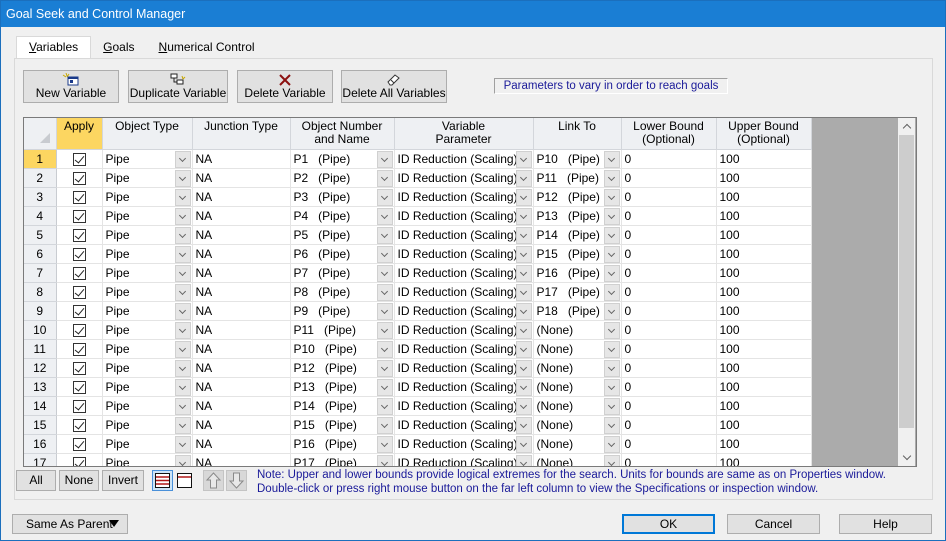 The width and height of the screenshot is (946, 541). Describe the element at coordinates (668, 524) in the screenshot. I see `ok-button: OK` at that location.